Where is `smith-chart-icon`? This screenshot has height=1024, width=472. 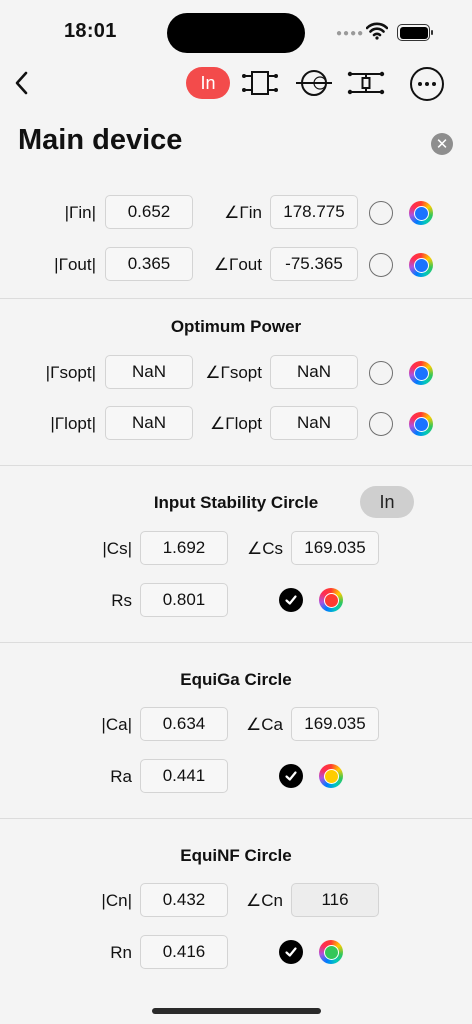 smith-chart-icon is located at coordinates (314, 83).